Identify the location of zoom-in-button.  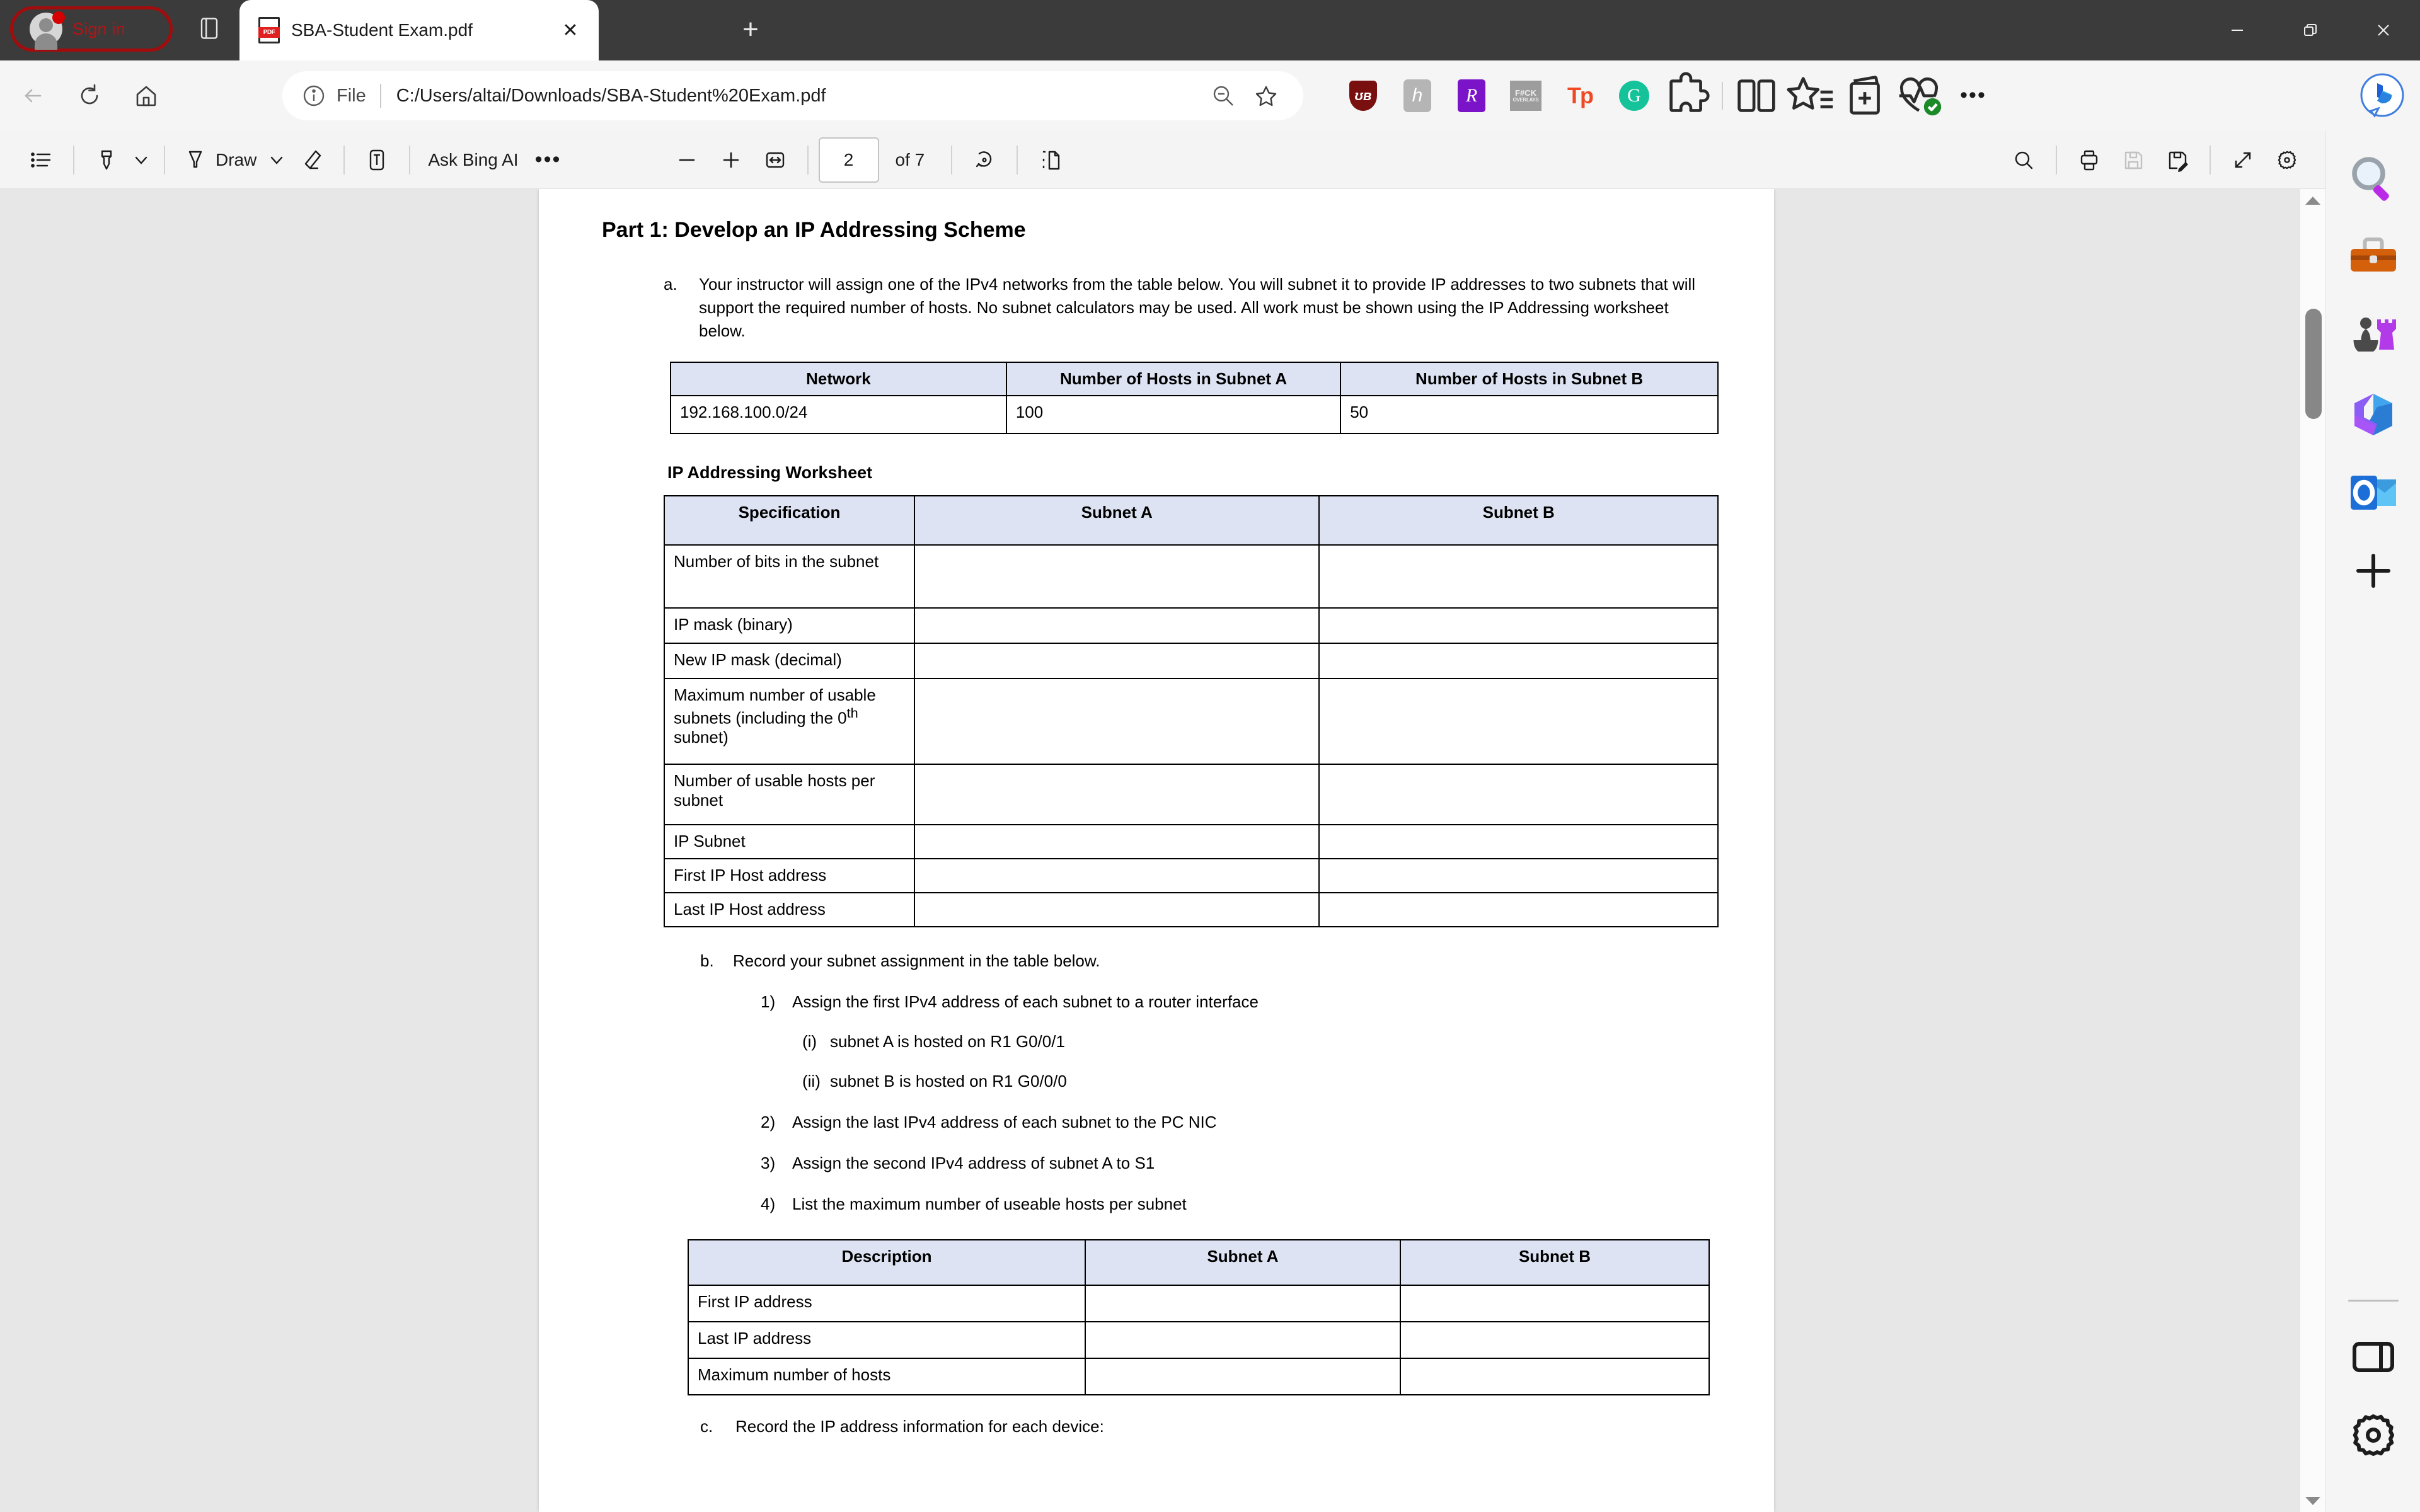
(731, 160).